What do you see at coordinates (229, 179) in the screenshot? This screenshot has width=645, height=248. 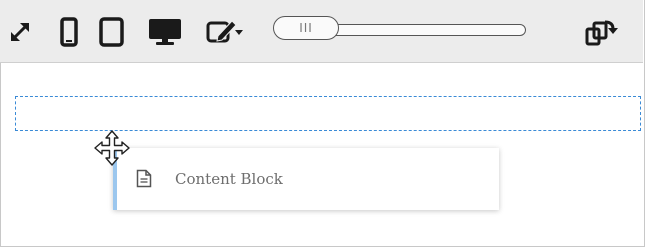 I see `content-block-label: Content Block` at bounding box center [229, 179].